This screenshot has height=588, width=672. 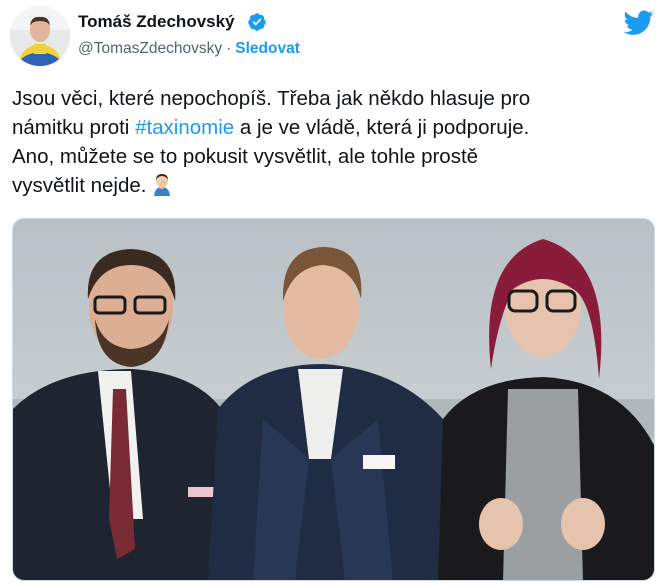 What do you see at coordinates (267, 48) in the screenshot?
I see `follow-button: Sledovat` at bounding box center [267, 48].